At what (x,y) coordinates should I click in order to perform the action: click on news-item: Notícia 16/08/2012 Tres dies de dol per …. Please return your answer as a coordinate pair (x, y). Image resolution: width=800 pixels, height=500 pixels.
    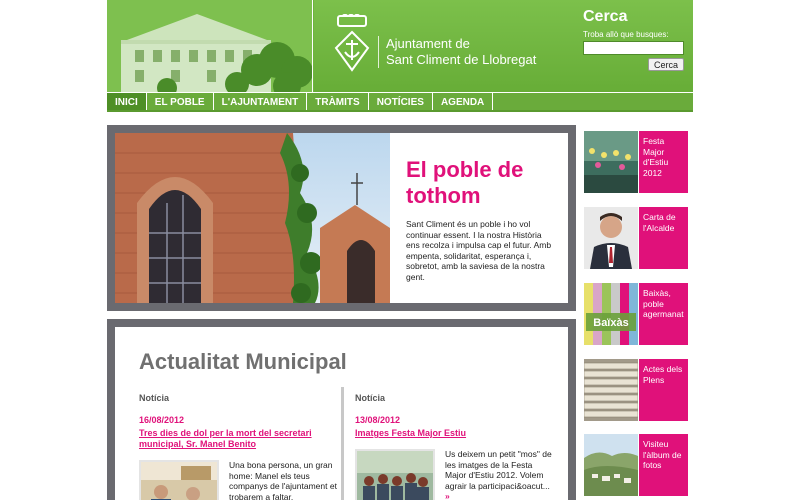
    Looking at the image, I should click on (239, 446).